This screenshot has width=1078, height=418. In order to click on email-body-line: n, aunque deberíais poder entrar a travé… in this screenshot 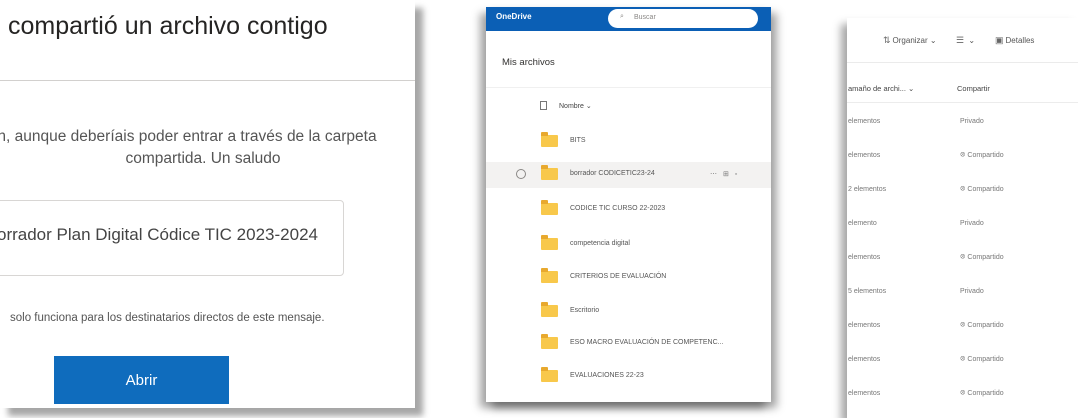, I will do `click(188, 136)`.